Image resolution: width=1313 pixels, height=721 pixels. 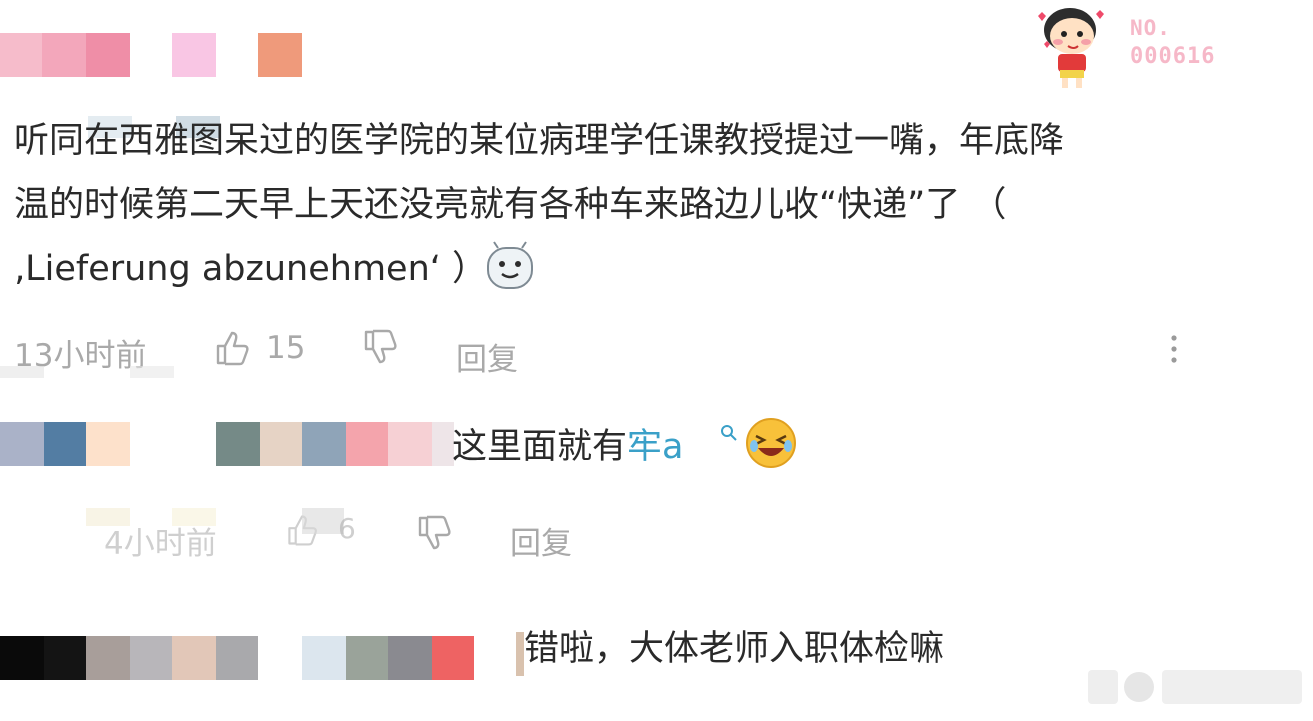 I want to click on comment-1-line-3: ‚Lieferung abzunehmen‘ ）, so click(x=251, y=269).